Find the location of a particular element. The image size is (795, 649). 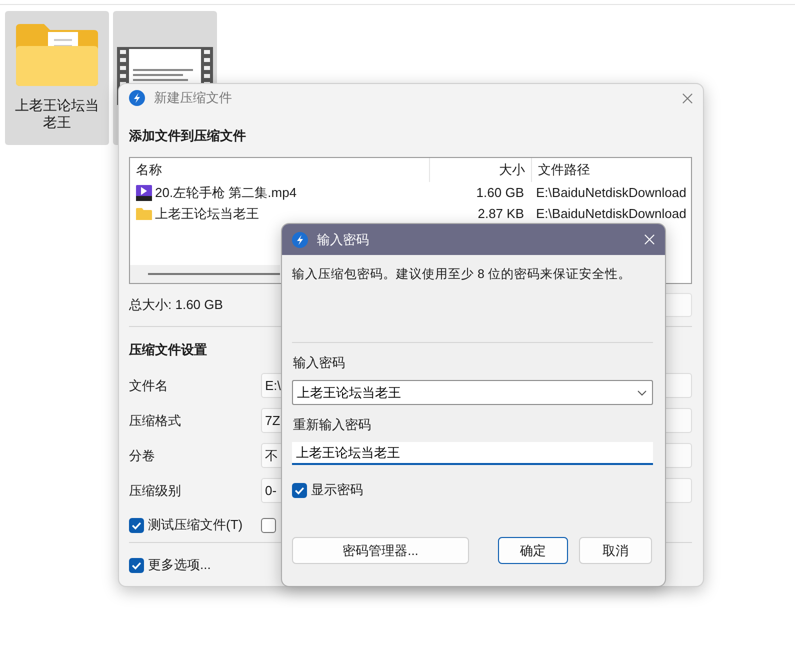

checkbox-label: 显示密码 is located at coordinates (337, 490).